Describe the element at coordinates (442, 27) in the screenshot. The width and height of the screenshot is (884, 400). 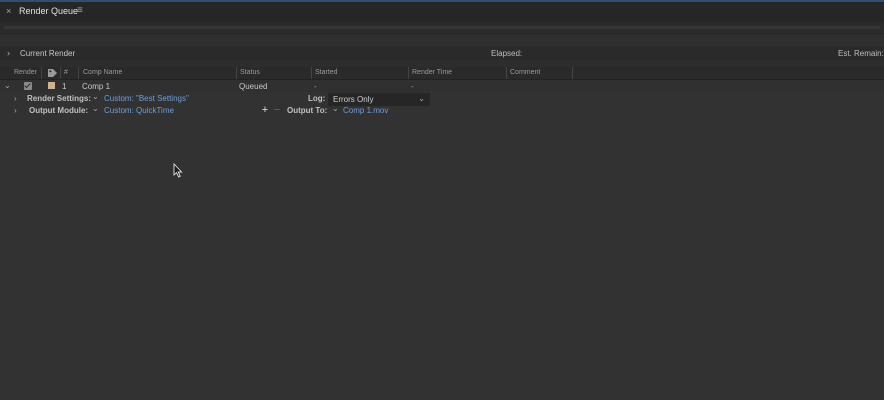
I see `render-progress-bar` at that location.